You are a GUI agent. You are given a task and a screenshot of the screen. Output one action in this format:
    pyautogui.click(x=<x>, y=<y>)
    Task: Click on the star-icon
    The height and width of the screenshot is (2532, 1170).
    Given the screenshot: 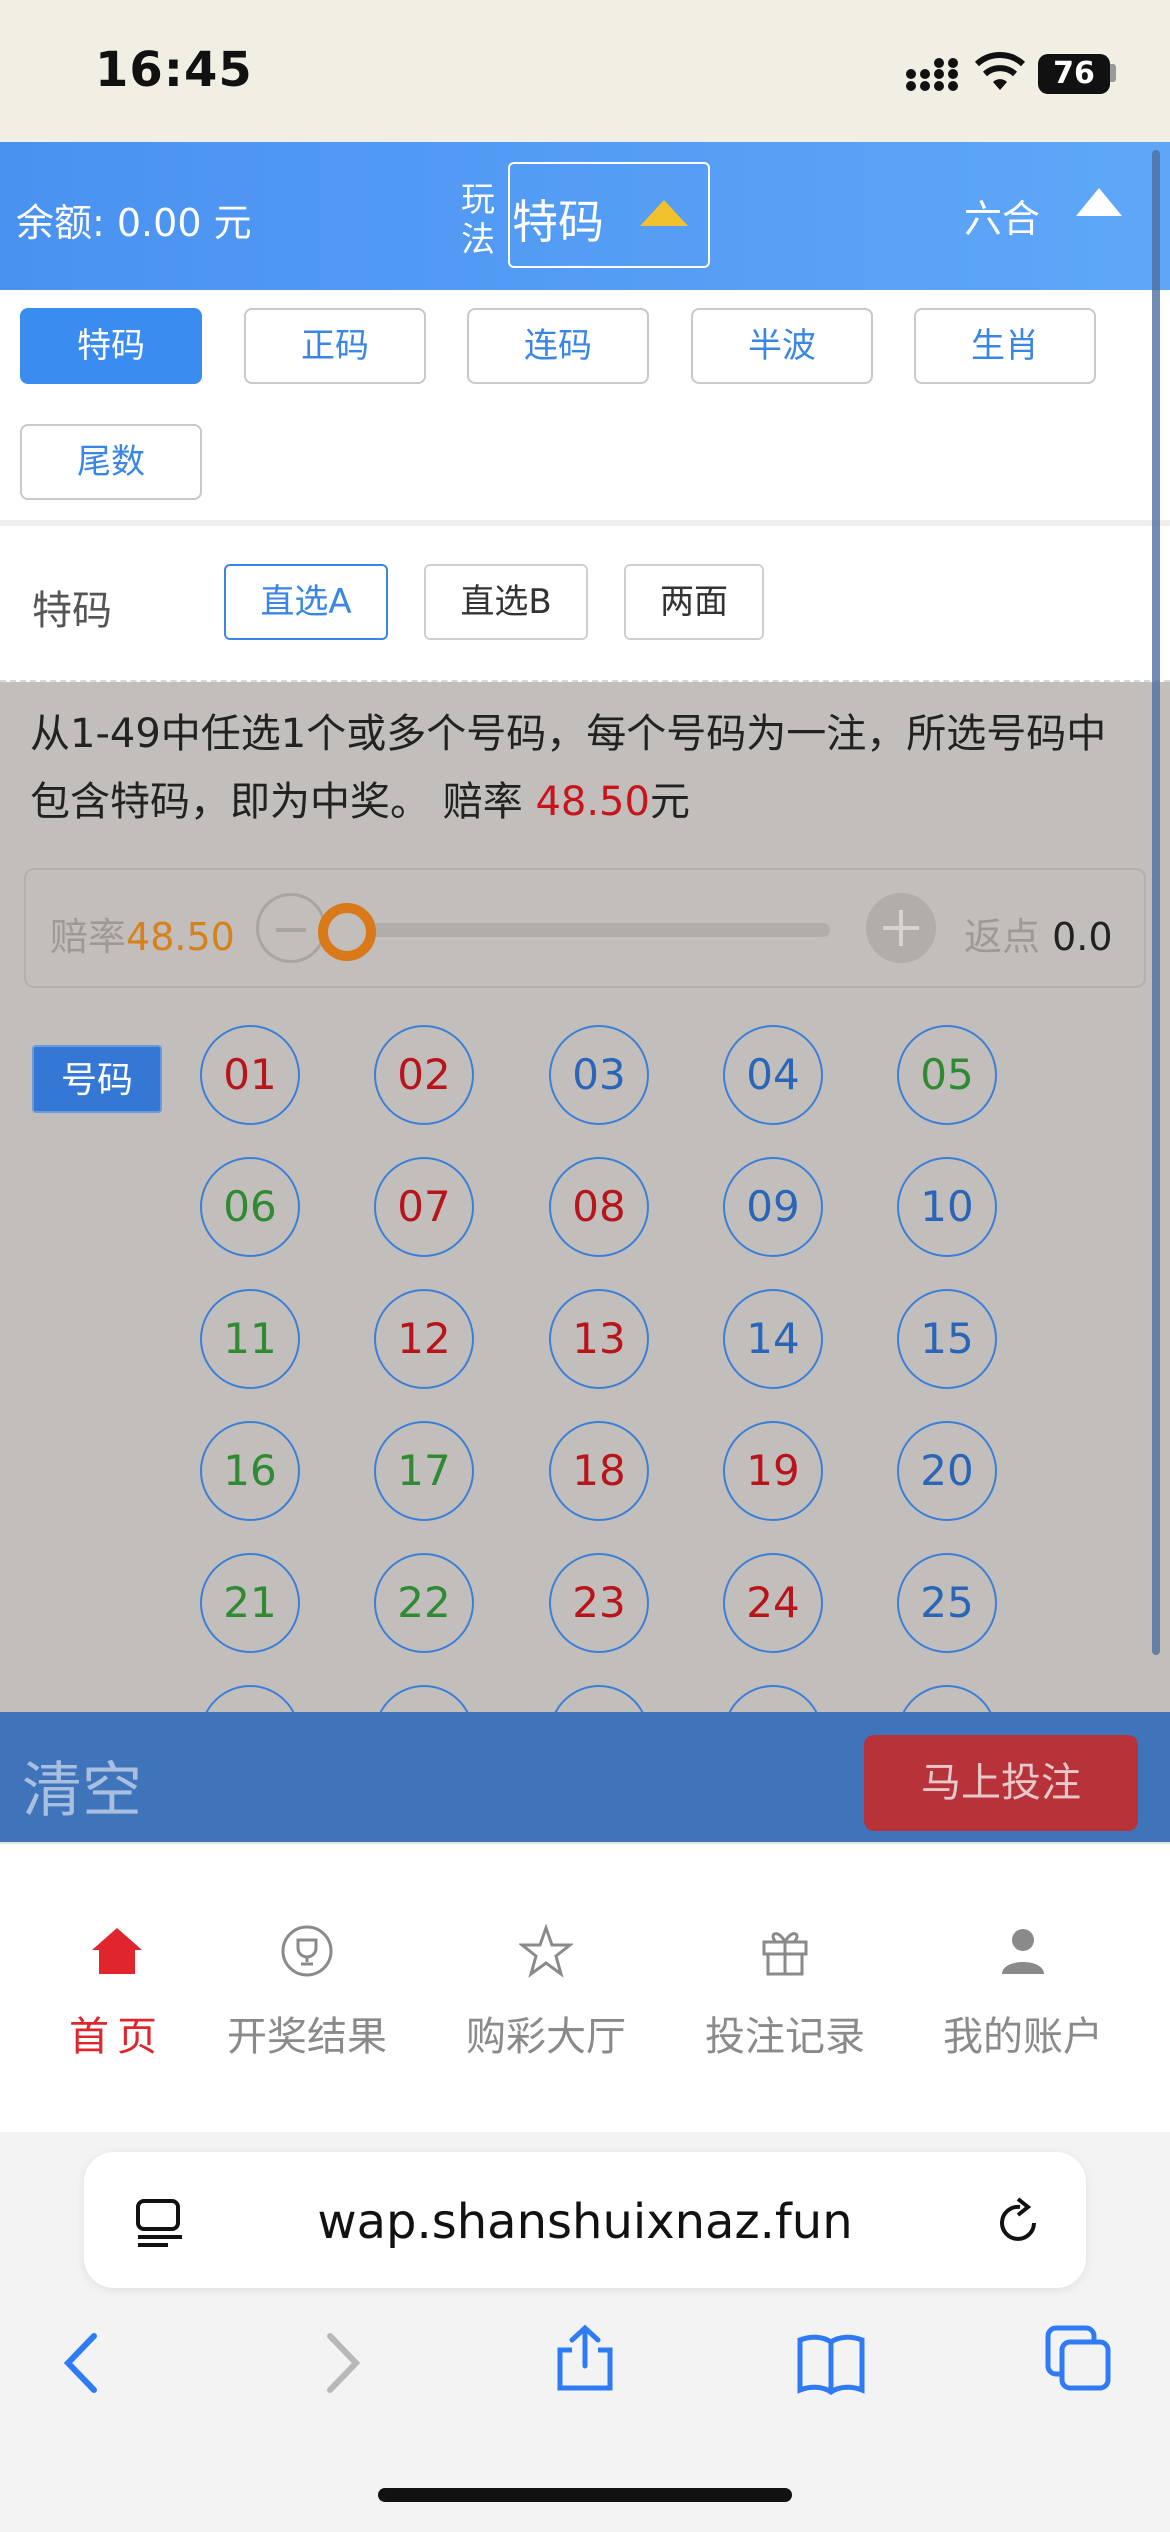 What is the action you would take?
    pyautogui.click(x=546, y=1951)
    